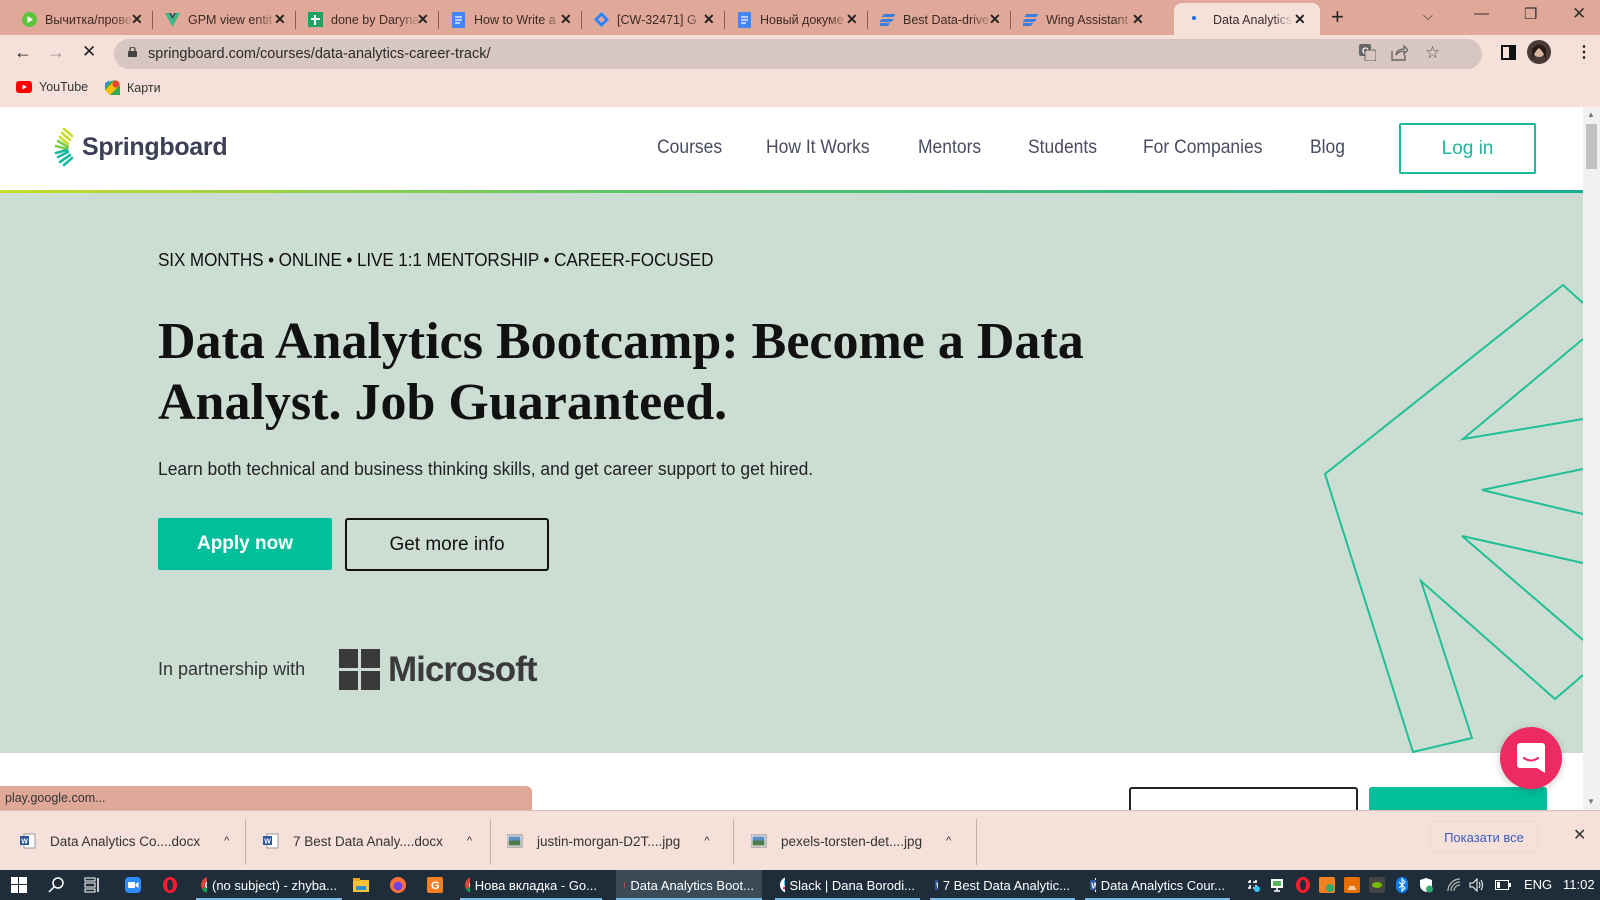  Describe the element at coordinates (1591, 458) in the screenshot. I see `page-scrollbar: ▲ ▼` at that location.